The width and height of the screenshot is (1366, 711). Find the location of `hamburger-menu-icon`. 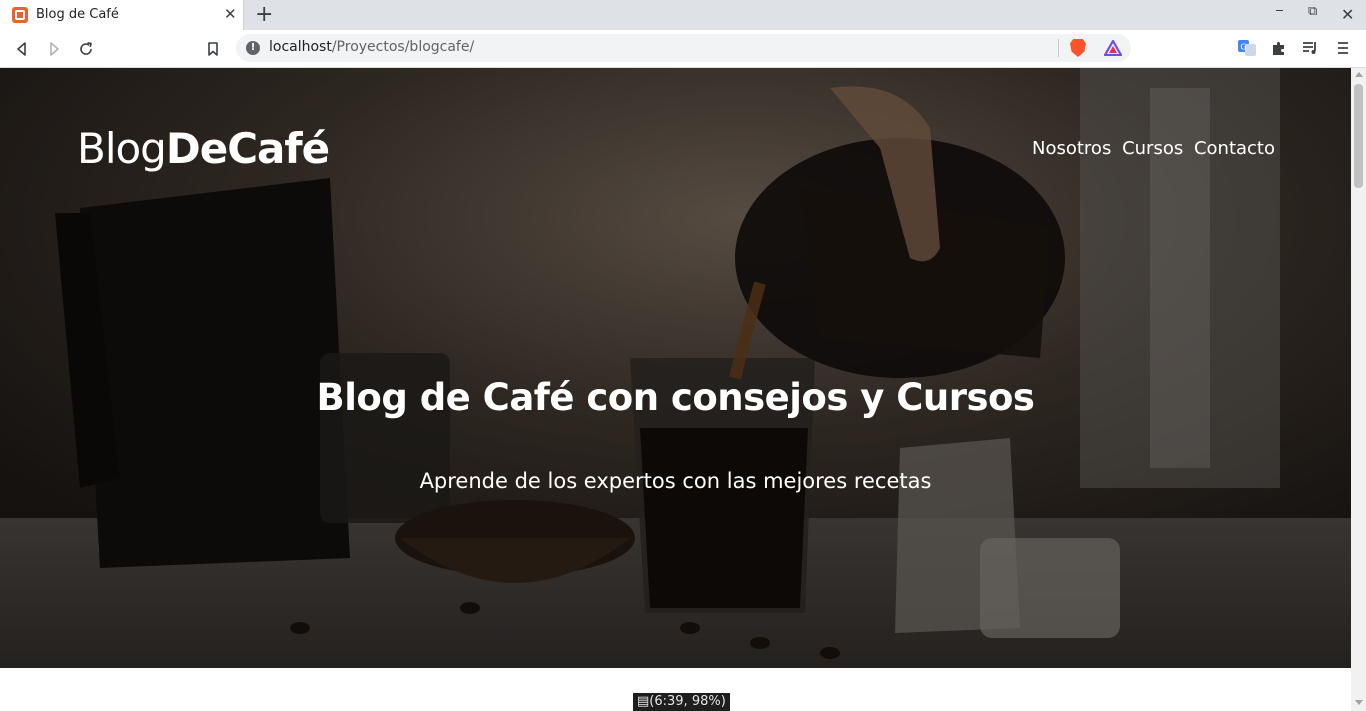

hamburger-menu-icon is located at coordinates (1343, 48).